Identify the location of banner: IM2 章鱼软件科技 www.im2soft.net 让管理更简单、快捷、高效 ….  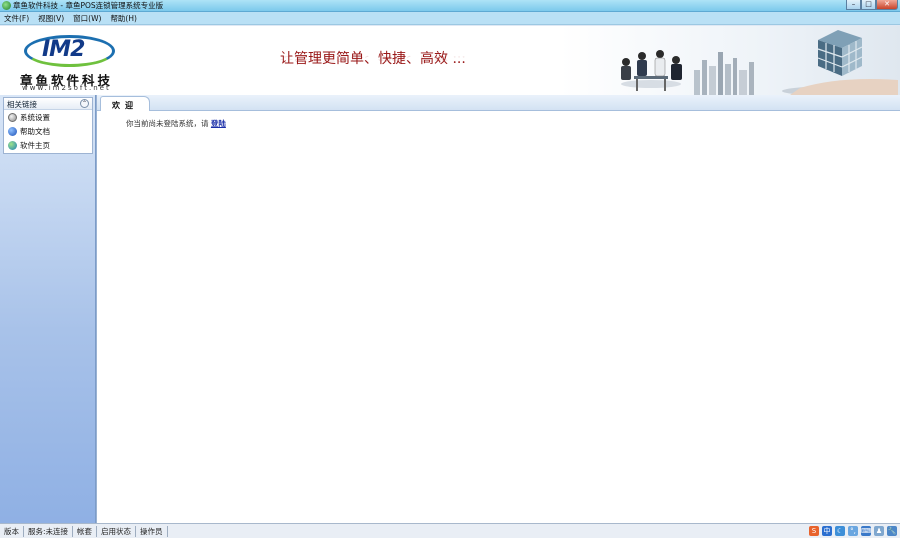
(450, 60).